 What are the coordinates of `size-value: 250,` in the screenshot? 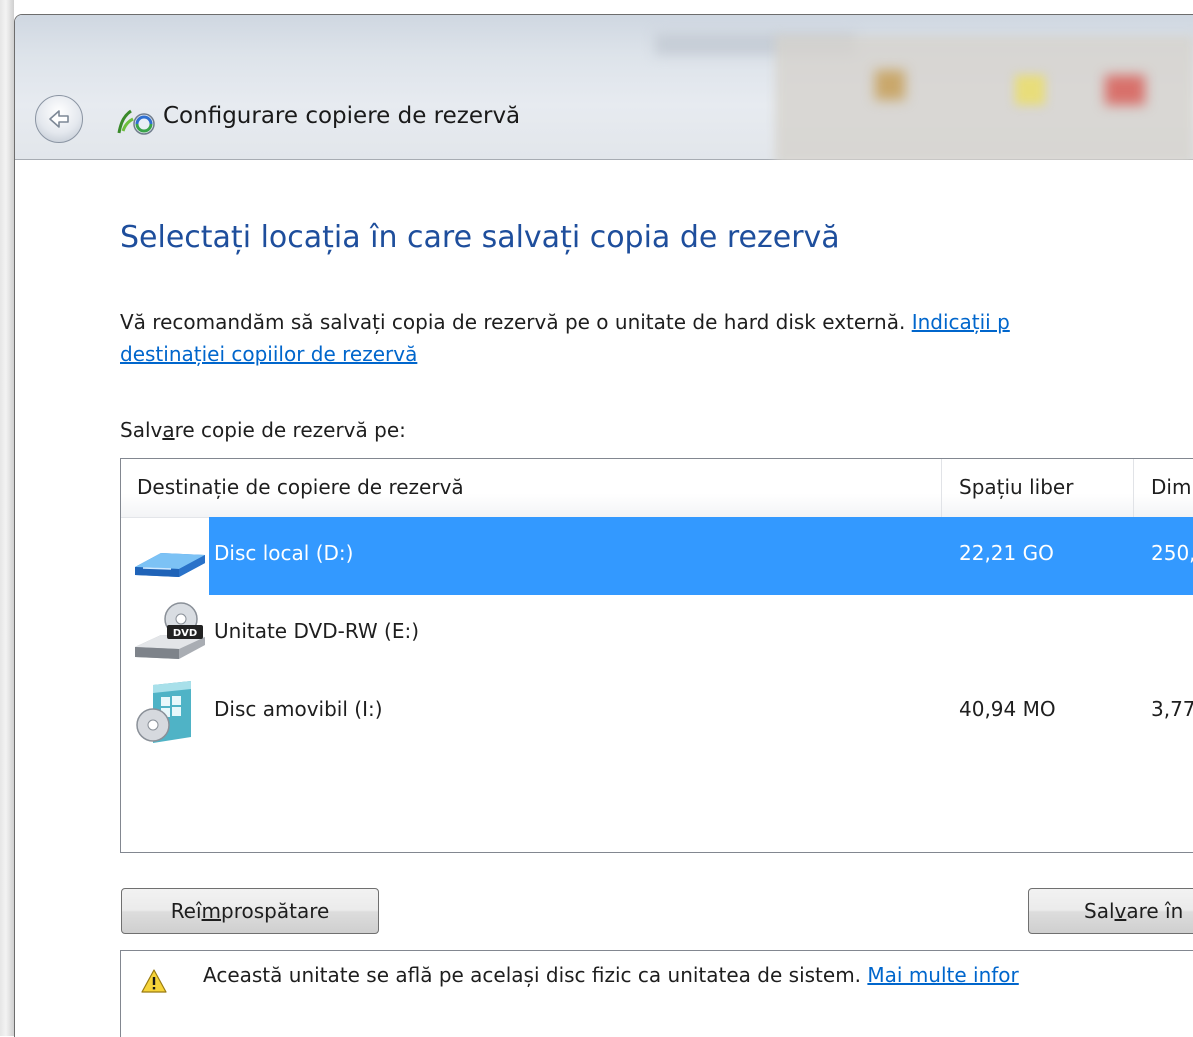 It's located at (1172, 553).